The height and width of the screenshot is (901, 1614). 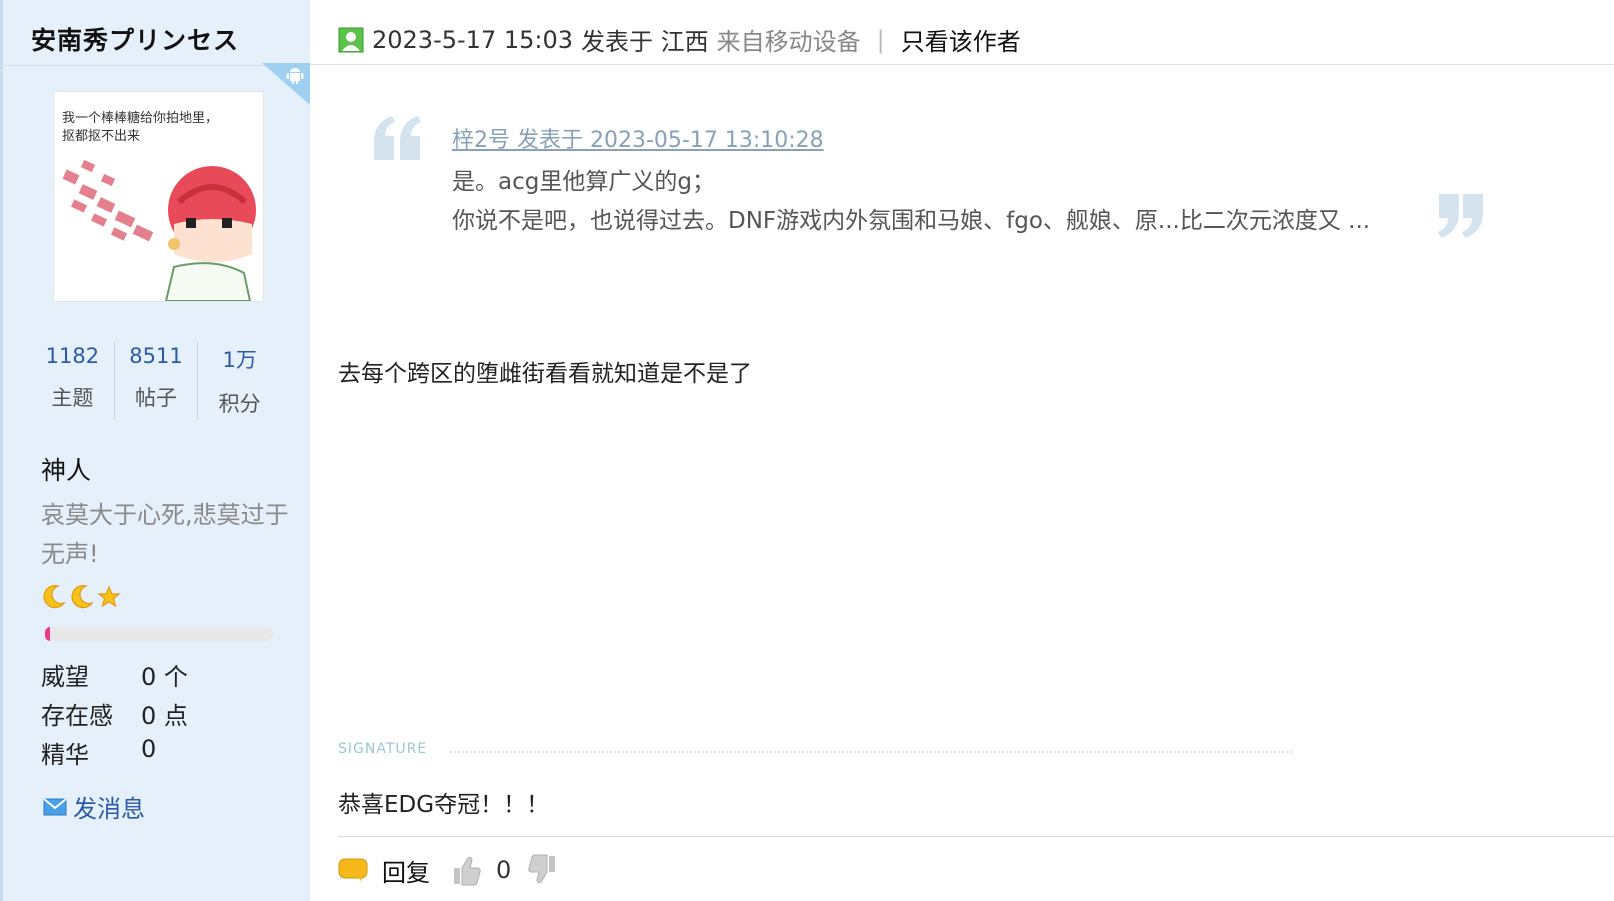 What do you see at coordinates (504, 870) in the screenshot?
I see `like-count: 0` at bounding box center [504, 870].